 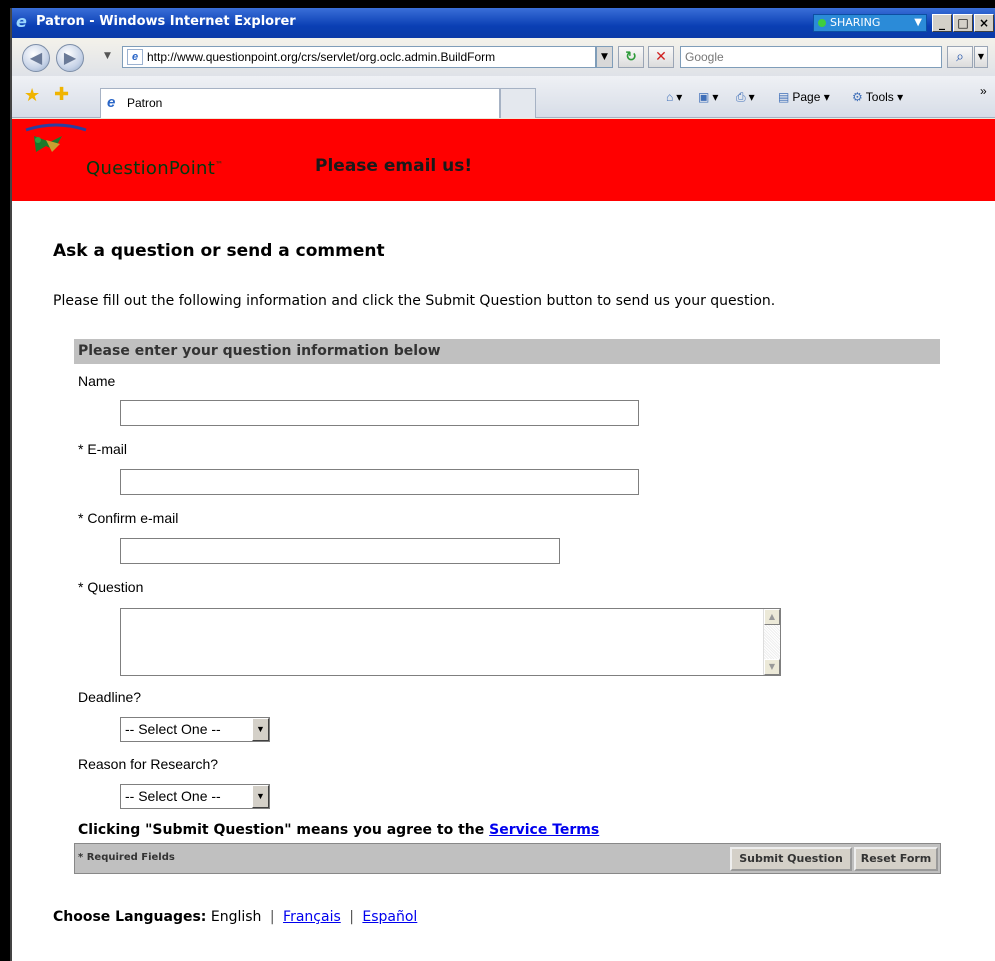 What do you see at coordinates (855, 22) in the screenshot?
I see `sharing-label: SHARING` at bounding box center [855, 22].